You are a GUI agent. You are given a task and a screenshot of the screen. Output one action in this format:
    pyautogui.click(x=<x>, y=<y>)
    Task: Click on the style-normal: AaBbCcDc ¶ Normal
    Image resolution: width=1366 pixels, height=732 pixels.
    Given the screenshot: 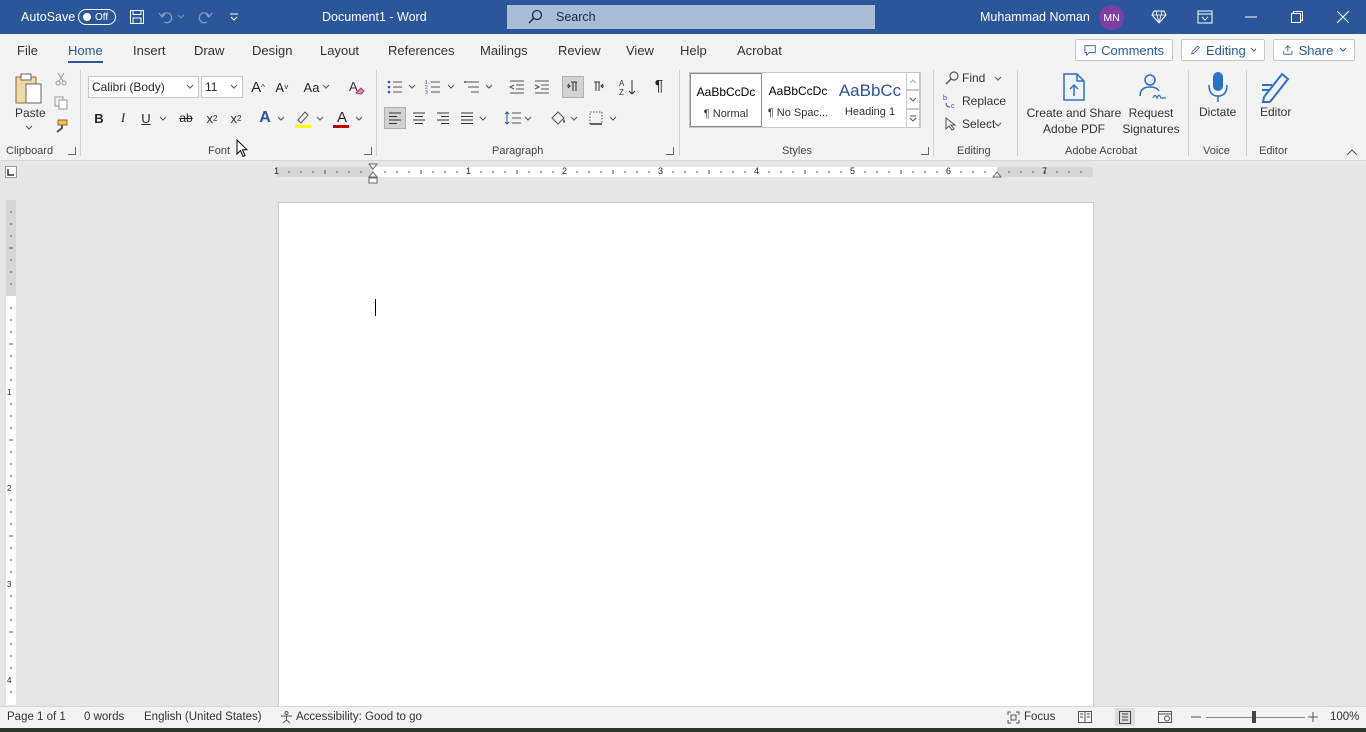 What is the action you would take?
    pyautogui.click(x=726, y=100)
    